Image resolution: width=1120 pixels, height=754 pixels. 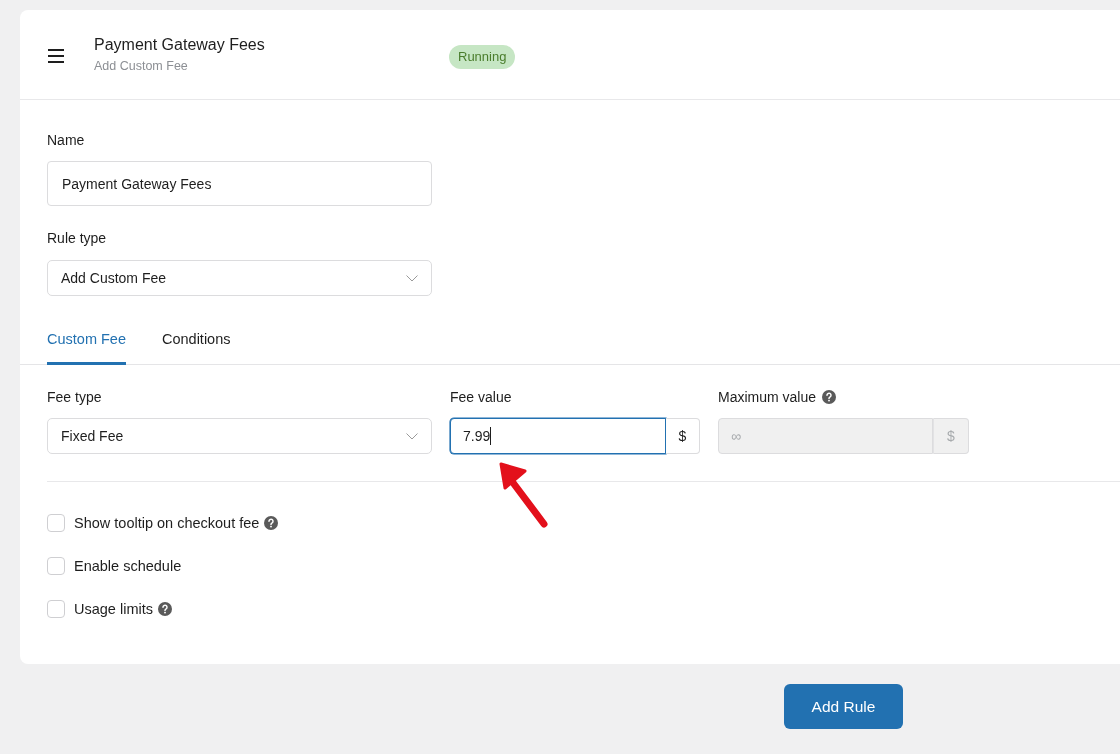 I want to click on rule-type-select: Add Custom Fee, so click(x=239, y=278).